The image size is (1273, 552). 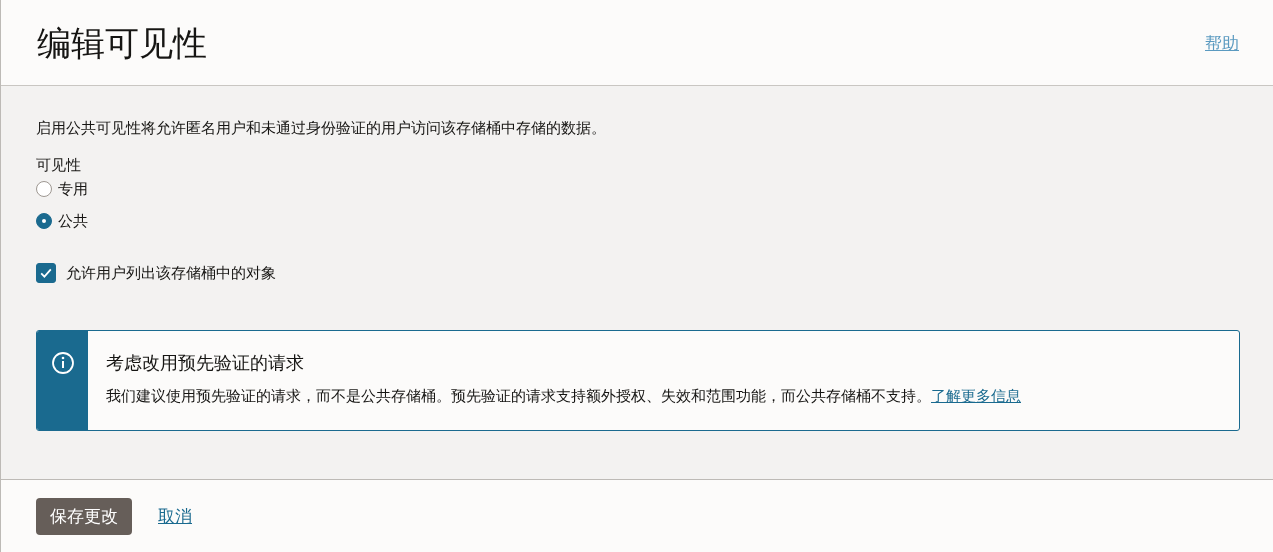 What do you see at coordinates (122, 43) in the screenshot?
I see `dialog-title: 编辑可见性` at bounding box center [122, 43].